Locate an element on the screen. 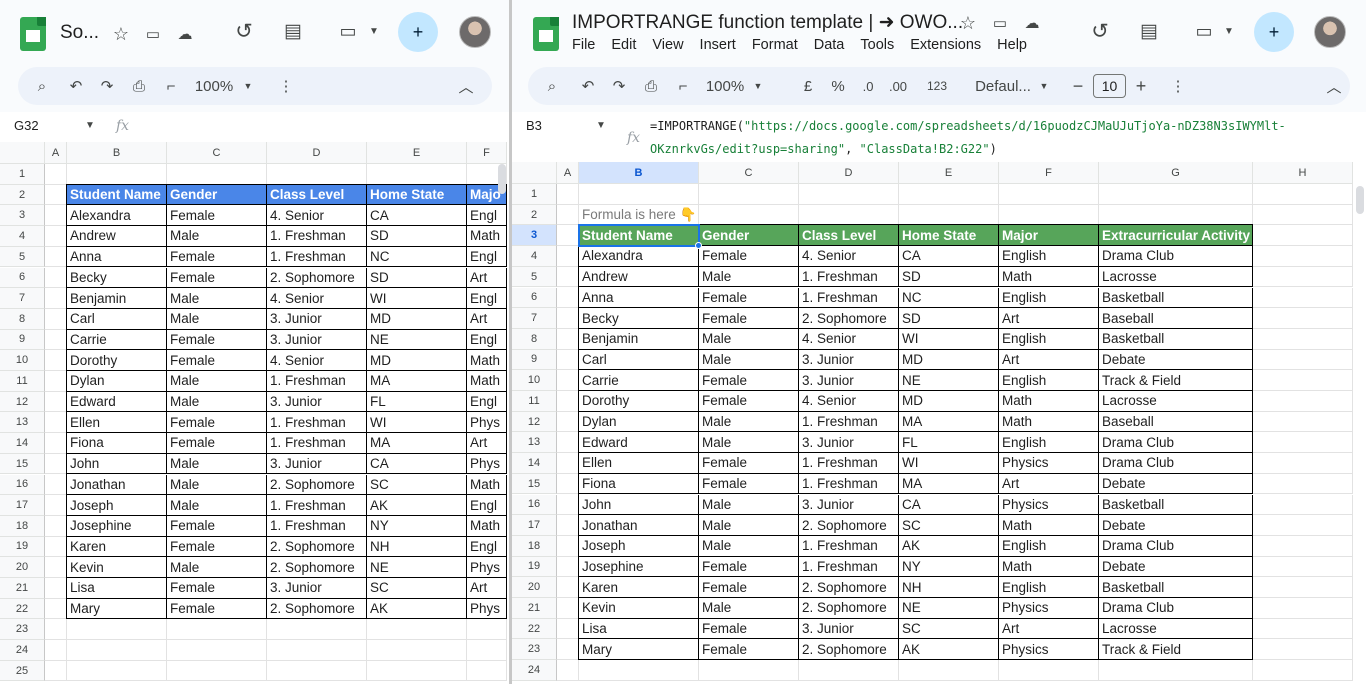 The image size is (1366, 684). row-header: 6 is located at coordinates (534, 298).